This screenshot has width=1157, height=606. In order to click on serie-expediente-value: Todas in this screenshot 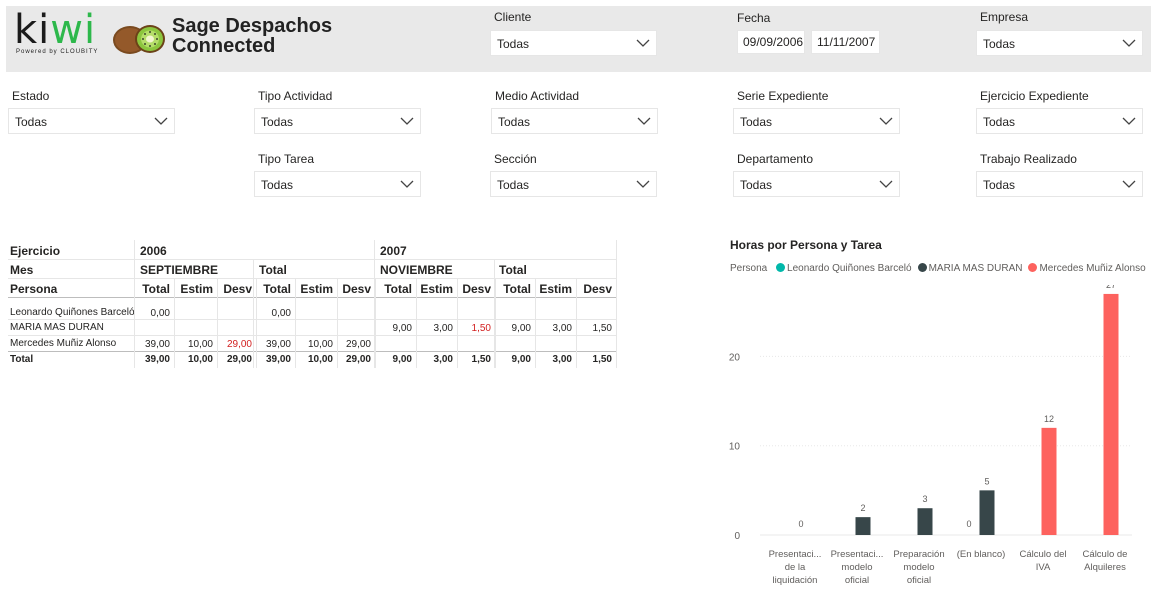, I will do `click(756, 122)`.